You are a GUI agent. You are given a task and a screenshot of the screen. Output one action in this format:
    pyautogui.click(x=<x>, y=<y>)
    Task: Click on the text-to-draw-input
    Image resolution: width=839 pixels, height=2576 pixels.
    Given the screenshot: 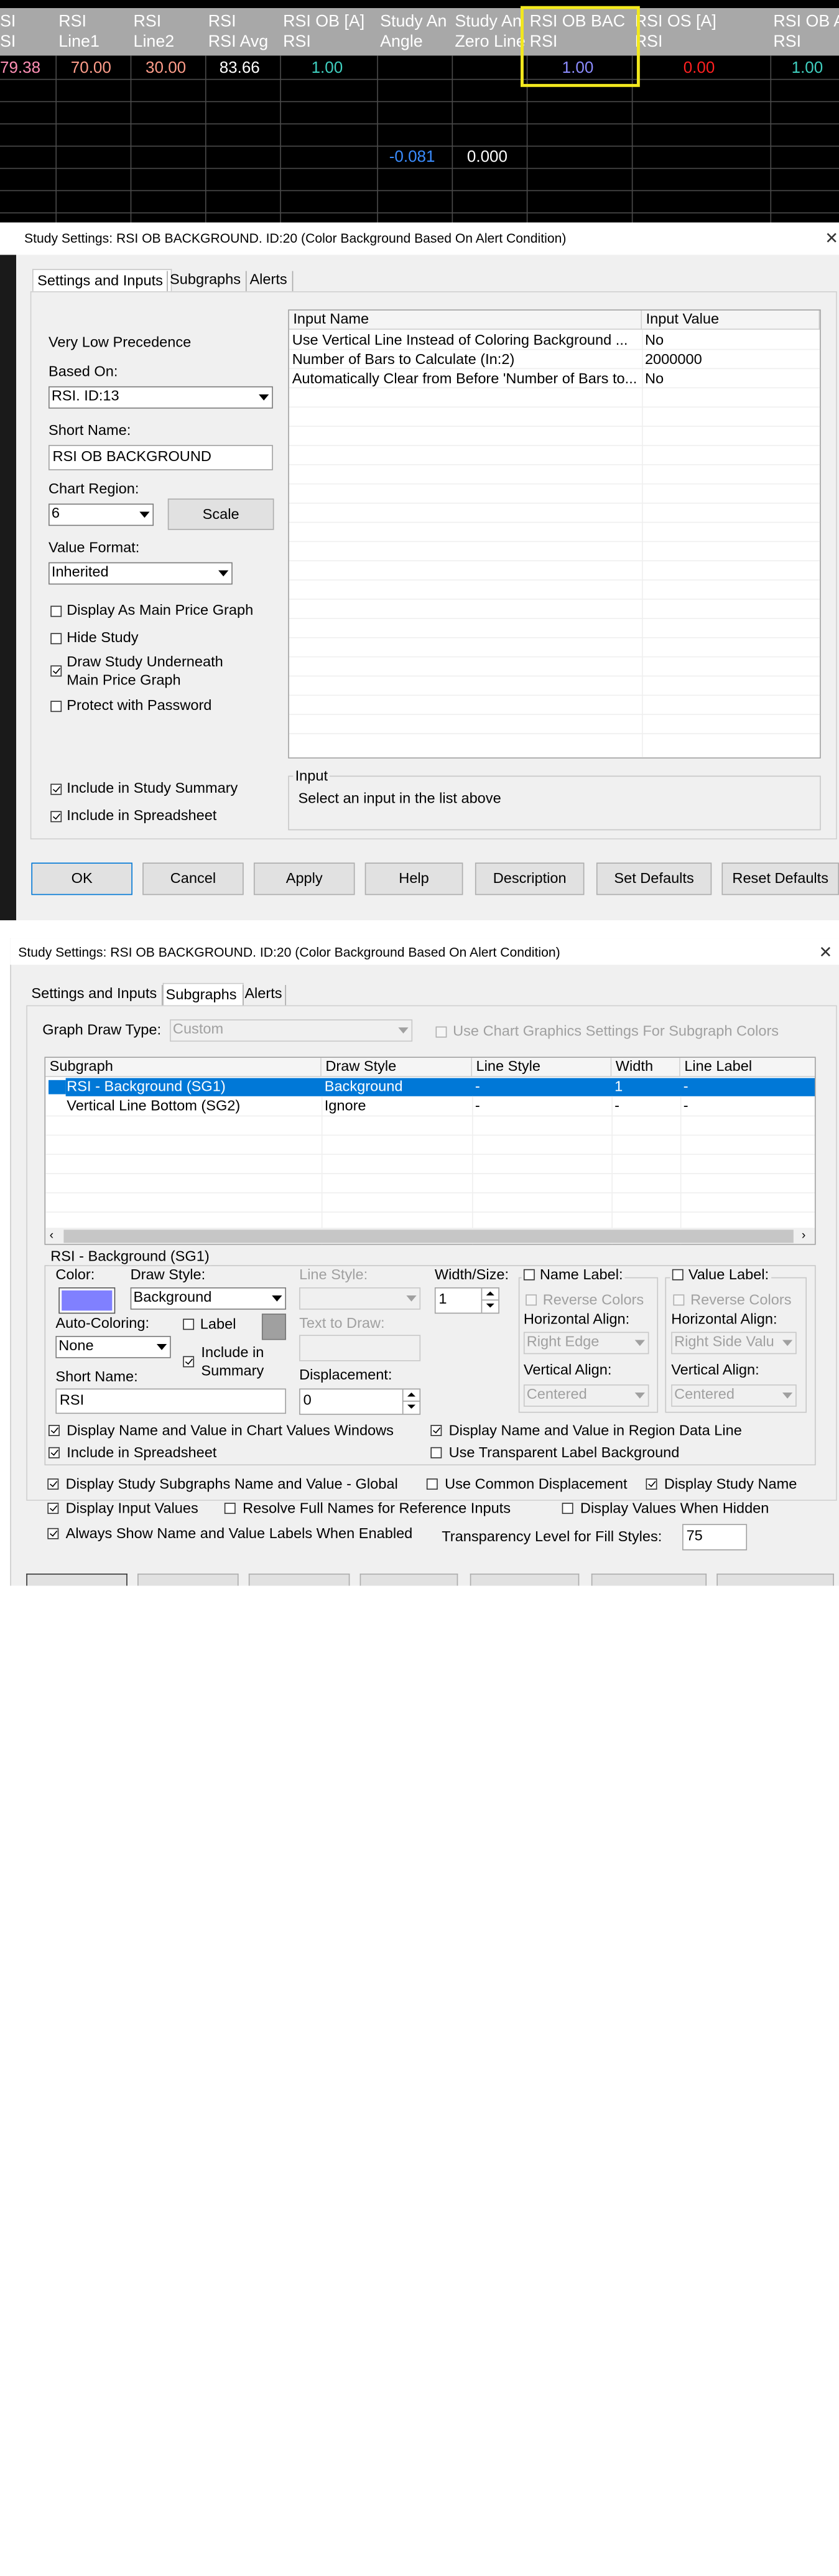 What is the action you would take?
    pyautogui.click(x=360, y=1348)
    